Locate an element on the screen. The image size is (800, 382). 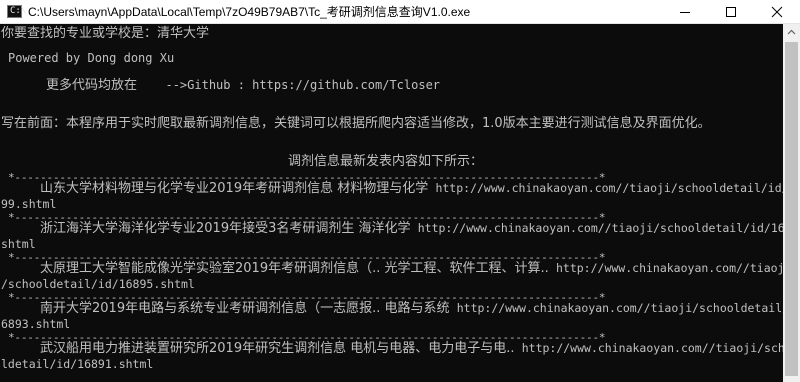
entry-title: 南开大学2019年电路与系统专业考研调剂信息（一志愿报.. 电路与系统 is located at coordinates (245, 308).